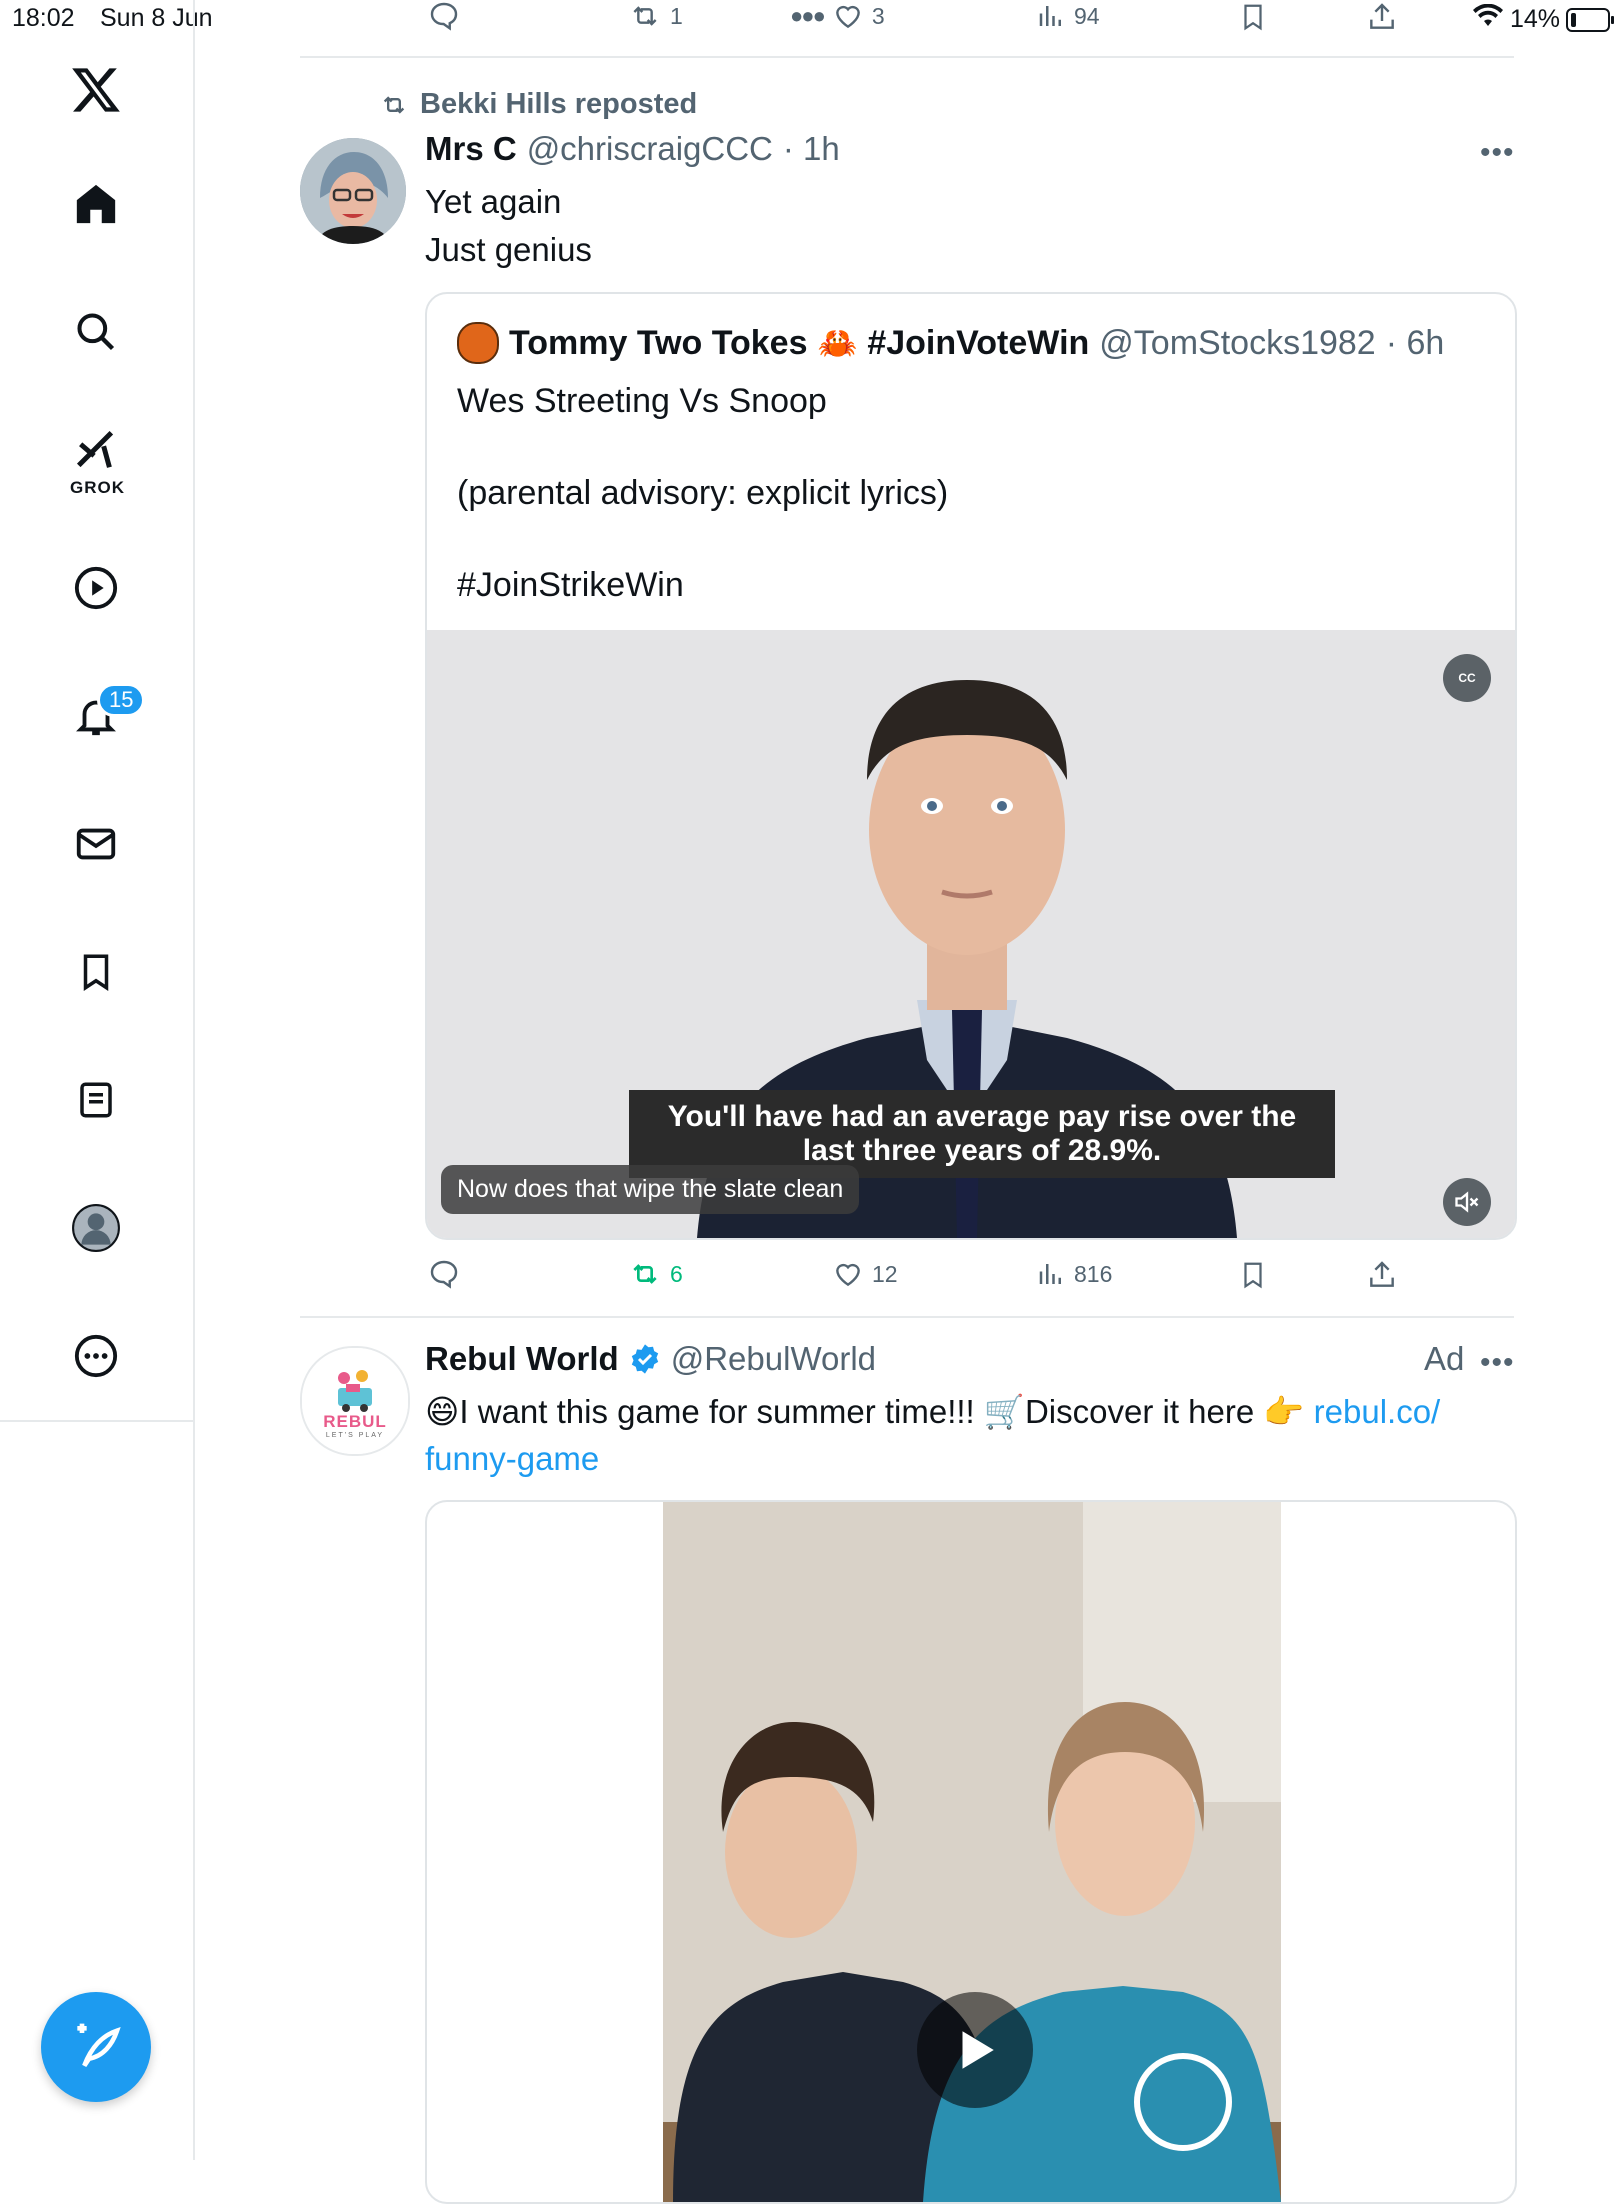  What do you see at coordinates (1497, 1363) in the screenshot?
I see `ad-more-button: •••` at bounding box center [1497, 1363].